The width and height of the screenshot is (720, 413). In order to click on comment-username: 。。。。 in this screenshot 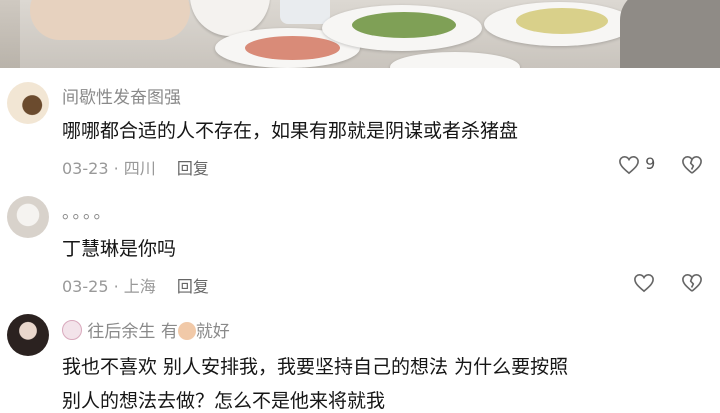, I will do `click(87, 210)`.